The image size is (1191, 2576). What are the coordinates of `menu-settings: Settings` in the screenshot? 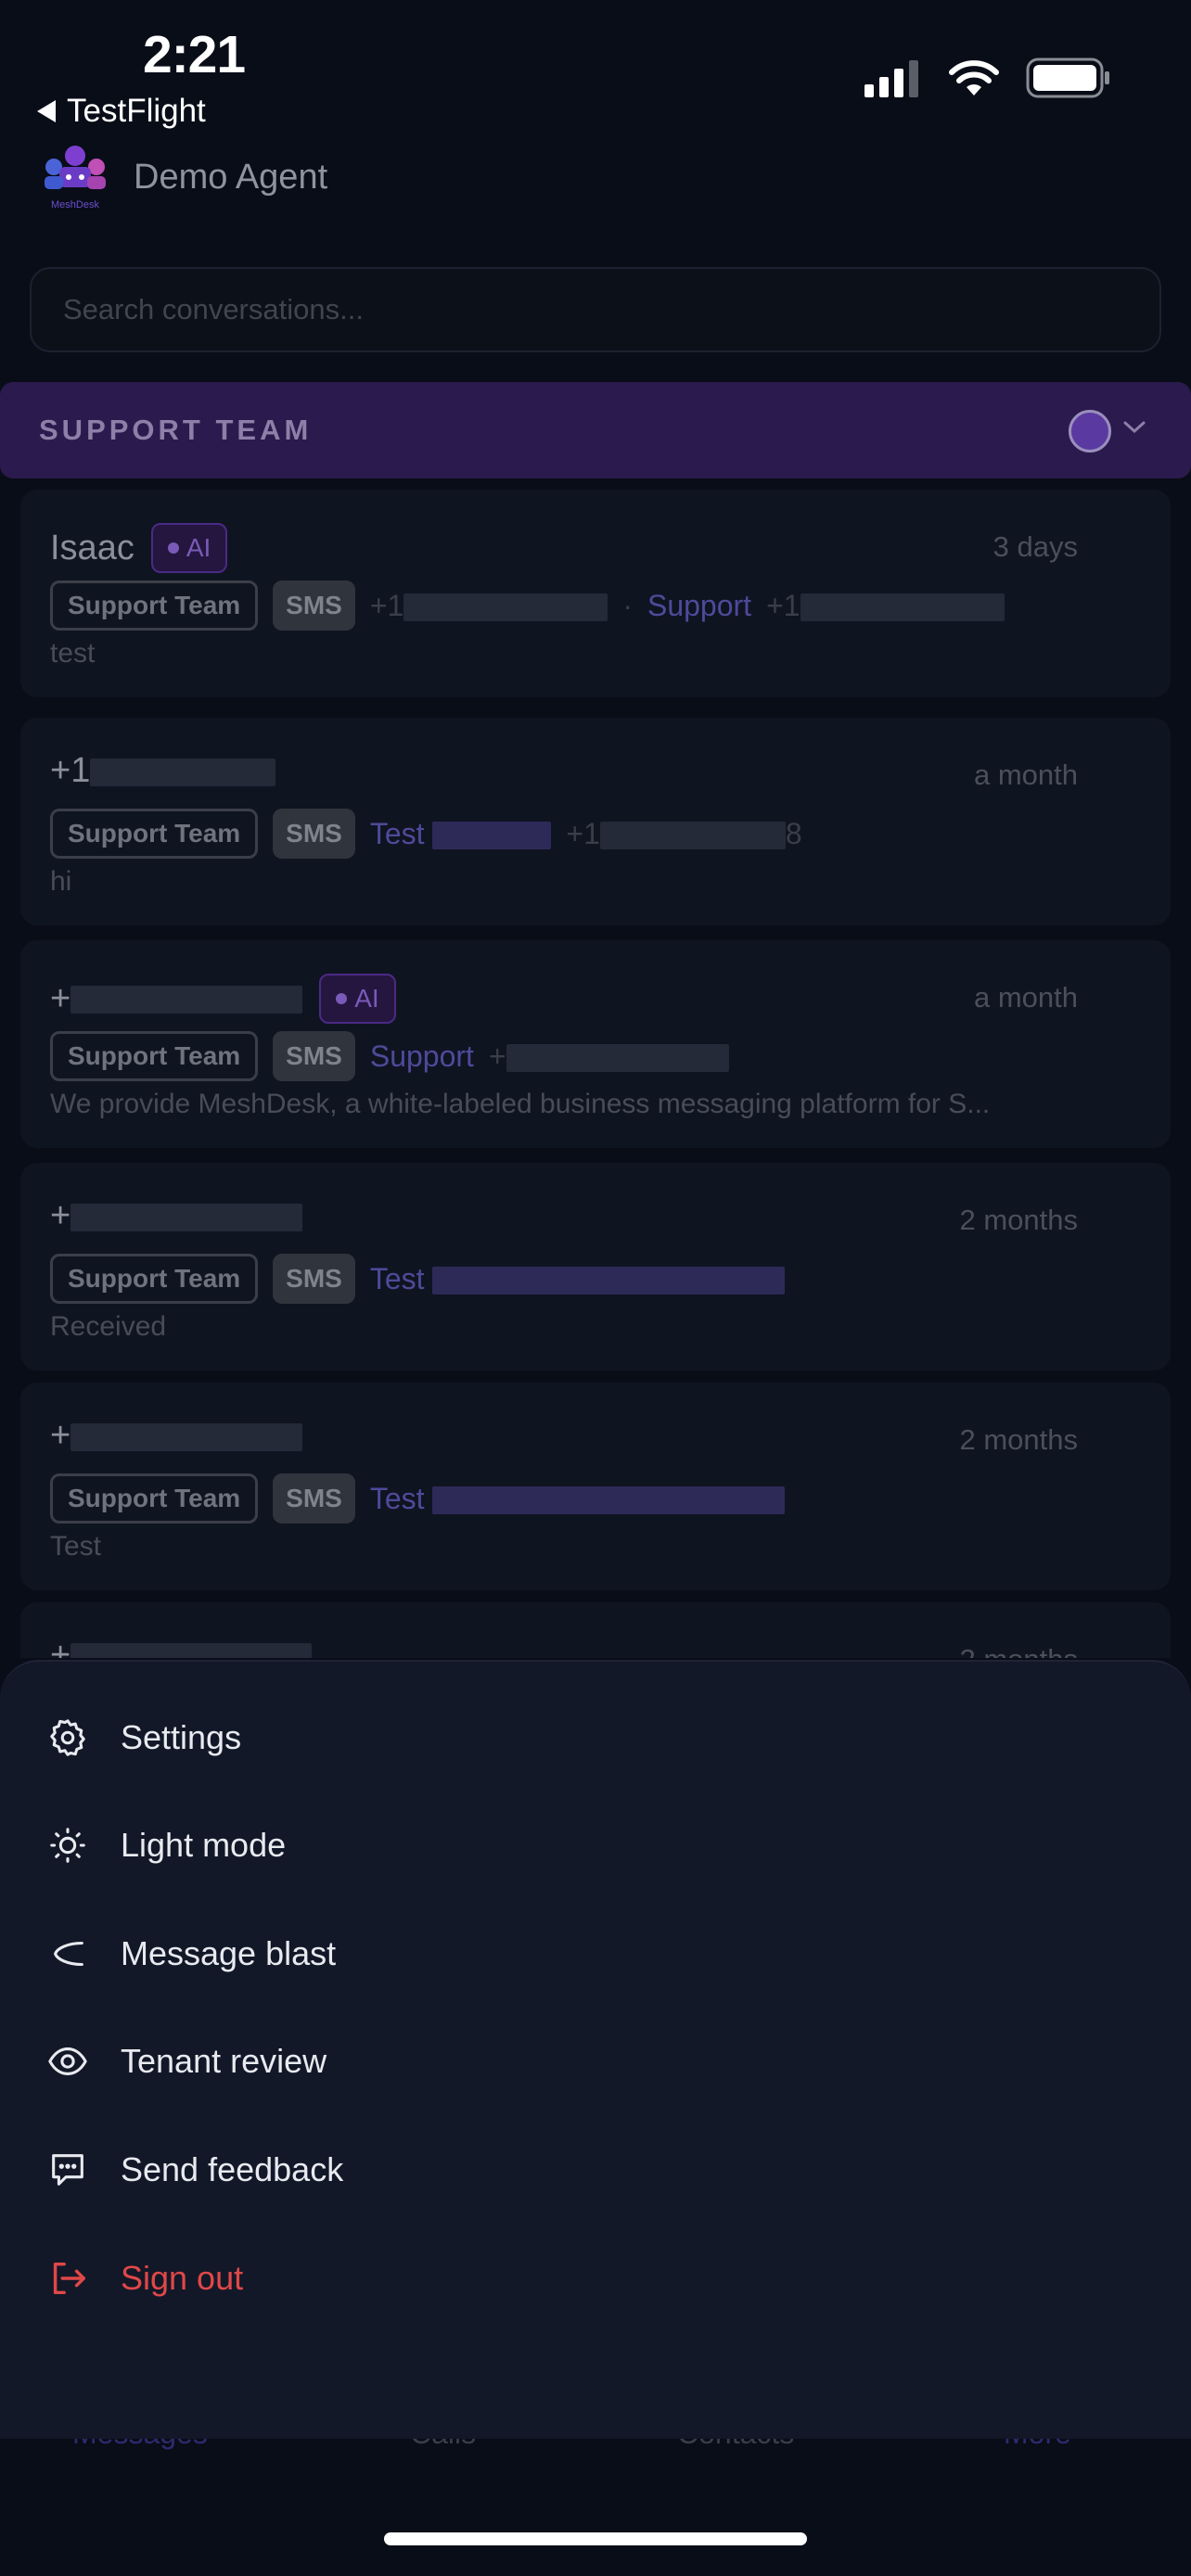 It's located at (143, 1738).